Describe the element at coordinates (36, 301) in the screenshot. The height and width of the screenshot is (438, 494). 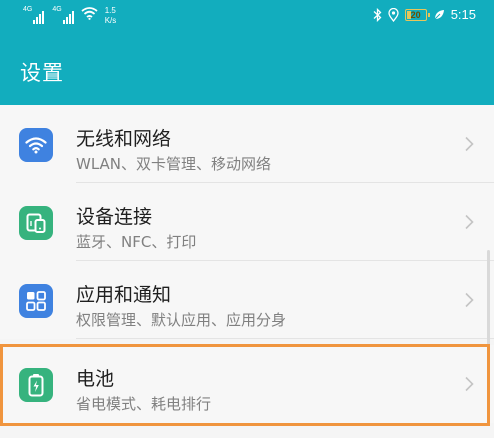
I see `apps-icon` at that location.